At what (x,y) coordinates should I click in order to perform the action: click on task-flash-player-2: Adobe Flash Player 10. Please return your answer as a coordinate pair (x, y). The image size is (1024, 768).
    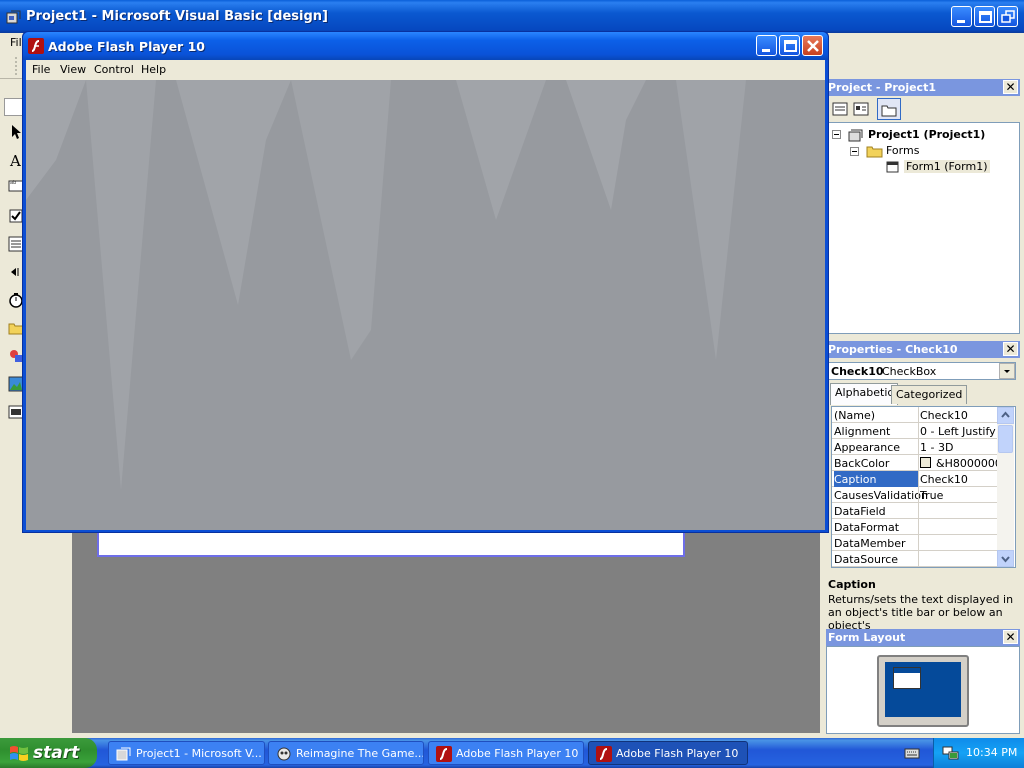
    Looking at the image, I should click on (668, 753).